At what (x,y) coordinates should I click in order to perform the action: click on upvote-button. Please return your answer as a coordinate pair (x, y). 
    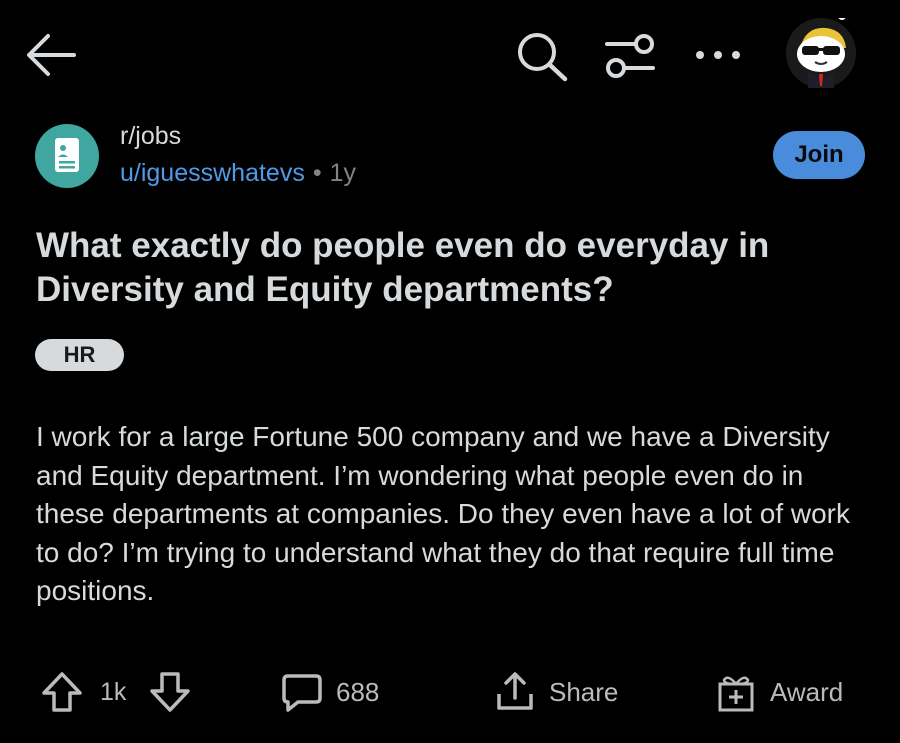
    Looking at the image, I should click on (62, 692).